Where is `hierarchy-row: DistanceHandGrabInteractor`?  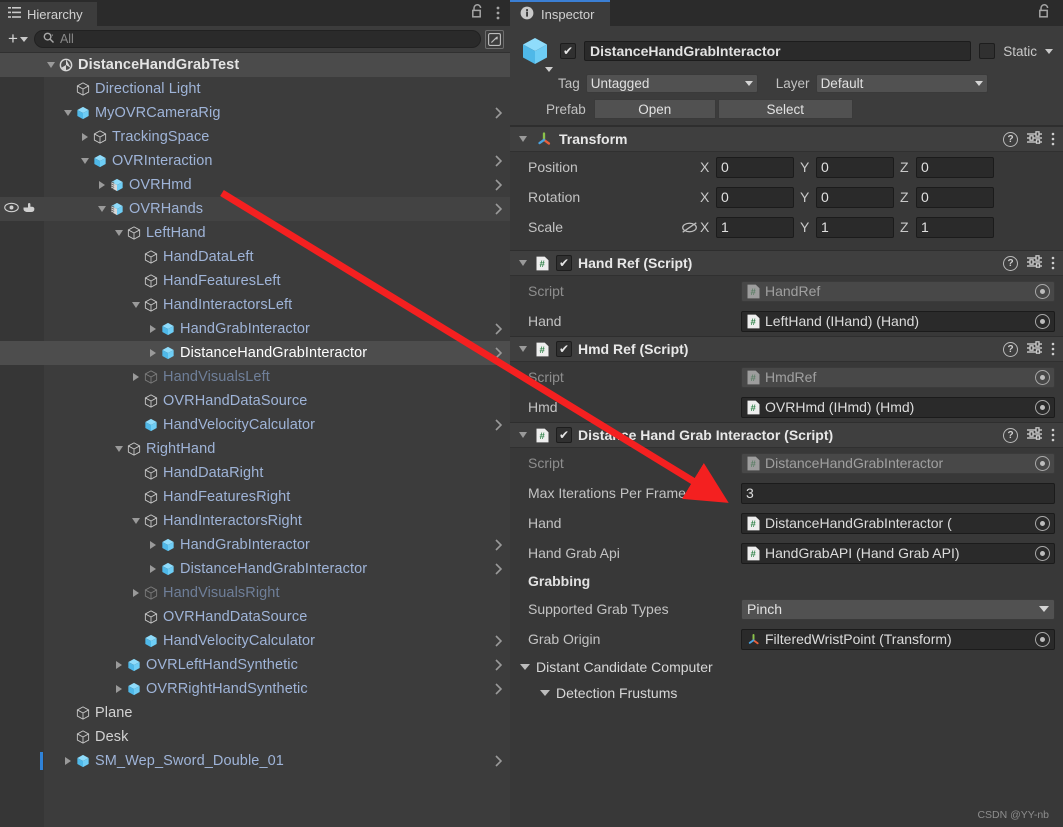
hierarchy-row: DistanceHandGrabInteractor is located at coordinates (255, 353).